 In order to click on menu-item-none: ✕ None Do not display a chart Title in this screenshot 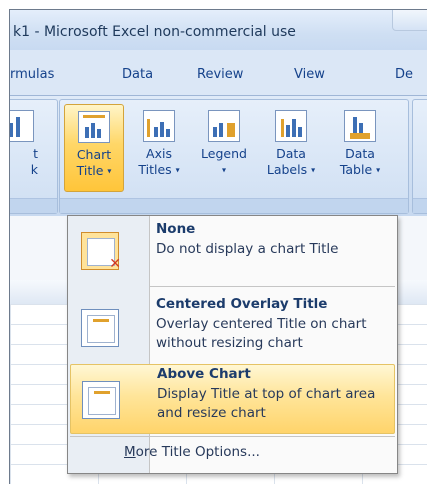, I will do `click(231, 254)`.